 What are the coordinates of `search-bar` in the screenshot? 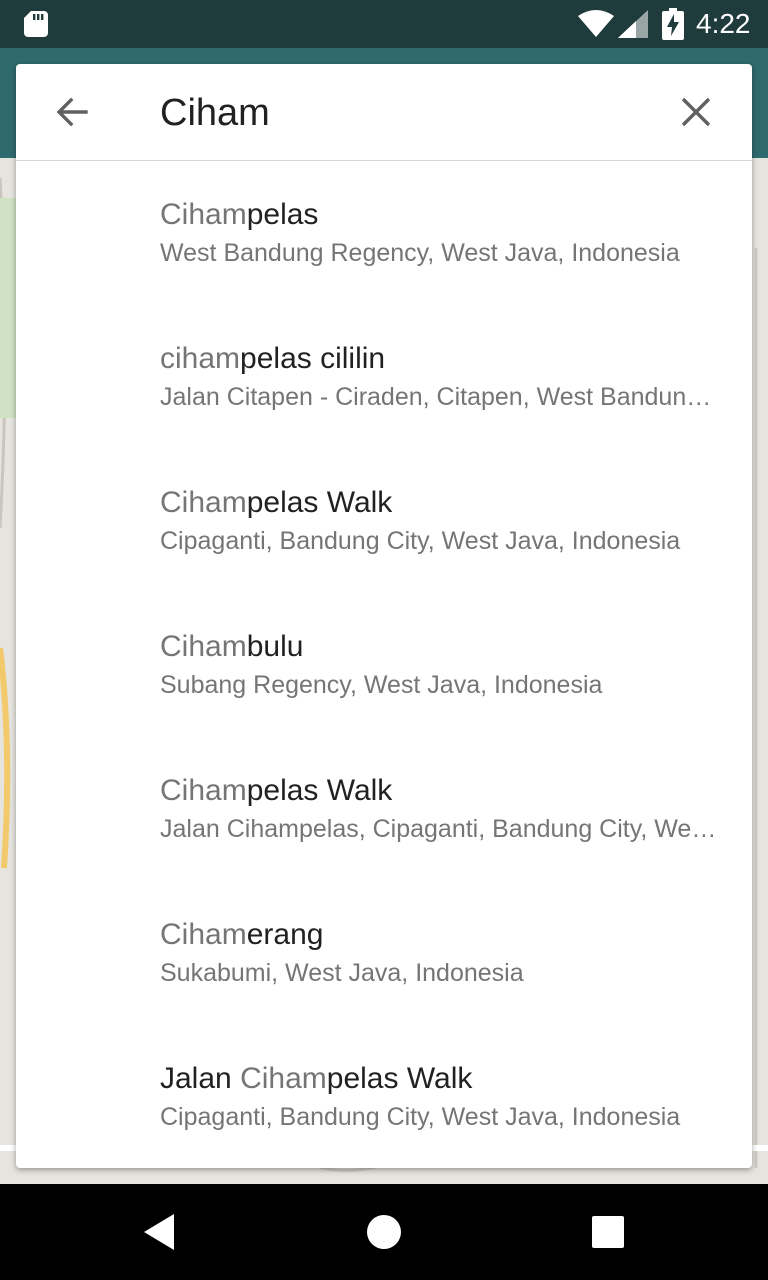 It's located at (384, 112).